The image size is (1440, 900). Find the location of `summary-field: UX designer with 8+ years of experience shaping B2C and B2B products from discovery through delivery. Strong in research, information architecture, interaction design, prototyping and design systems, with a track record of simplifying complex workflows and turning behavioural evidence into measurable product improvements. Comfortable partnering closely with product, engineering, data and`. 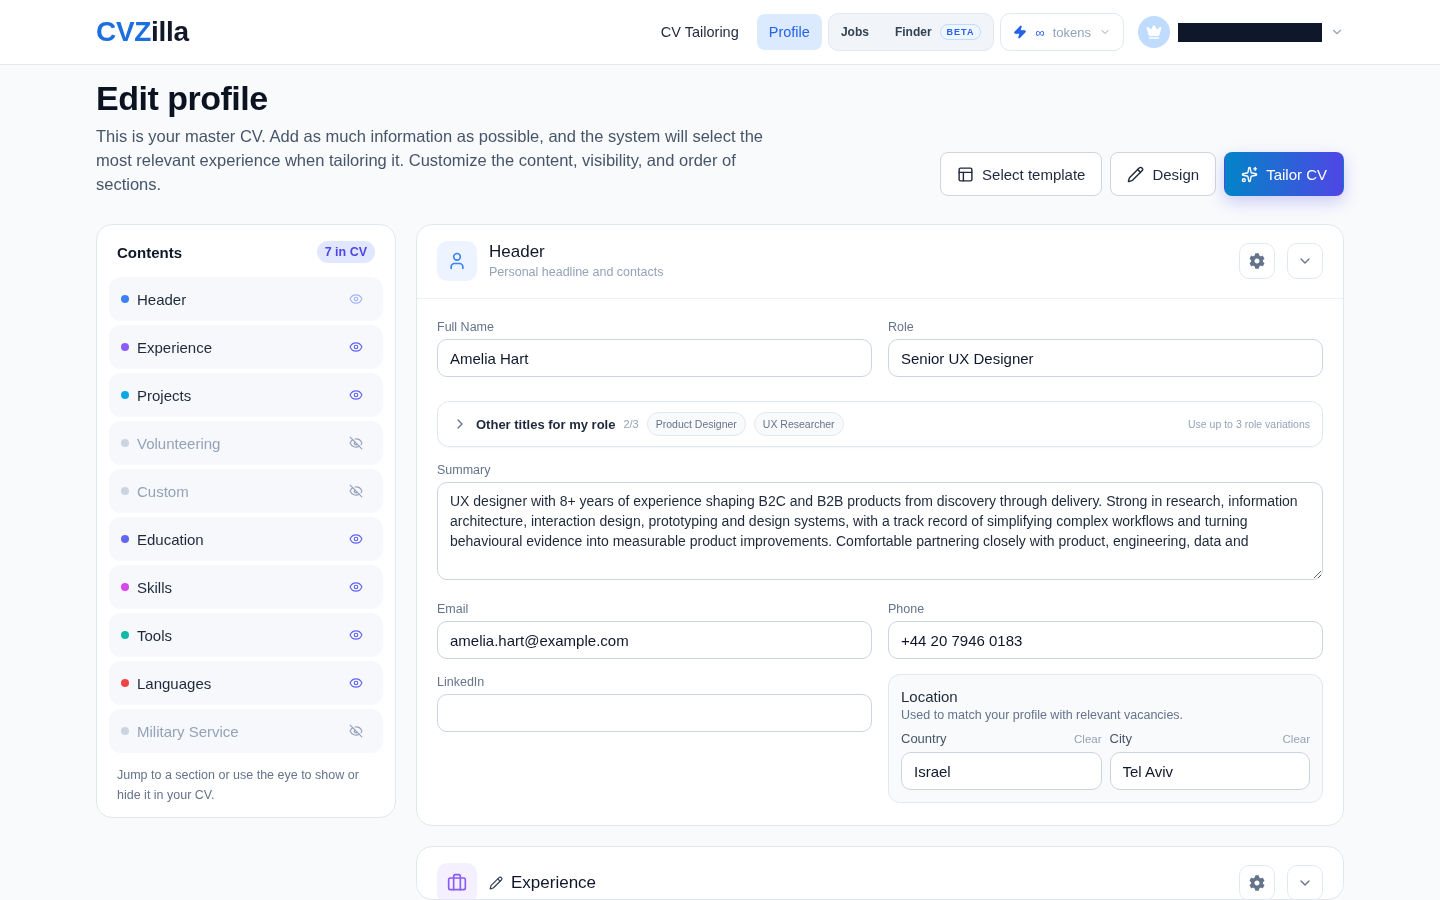

summary-field: UX designer with 8+ years of experience shaping B2C and B2B products from discovery through delivery. Strong in research, information architecture, interaction design, prototyping and design systems, with a track record of simplifying complex workflows and turning behavioural evidence into measurable product improvements. Comfortable partnering closely with product, engineering, data and is located at coordinates (880, 531).